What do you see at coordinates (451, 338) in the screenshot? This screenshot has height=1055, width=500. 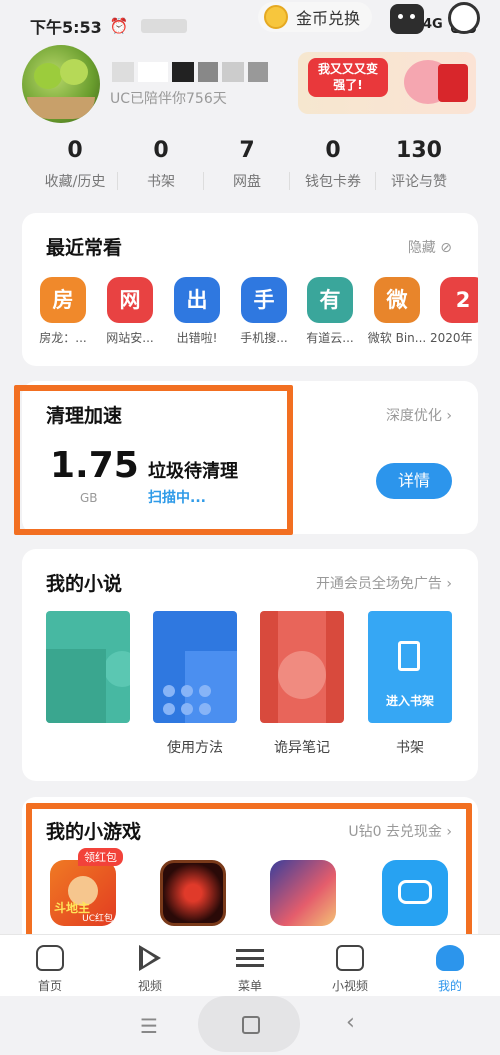 I see `app-label: 2020年` at bounding box center [451, 338].